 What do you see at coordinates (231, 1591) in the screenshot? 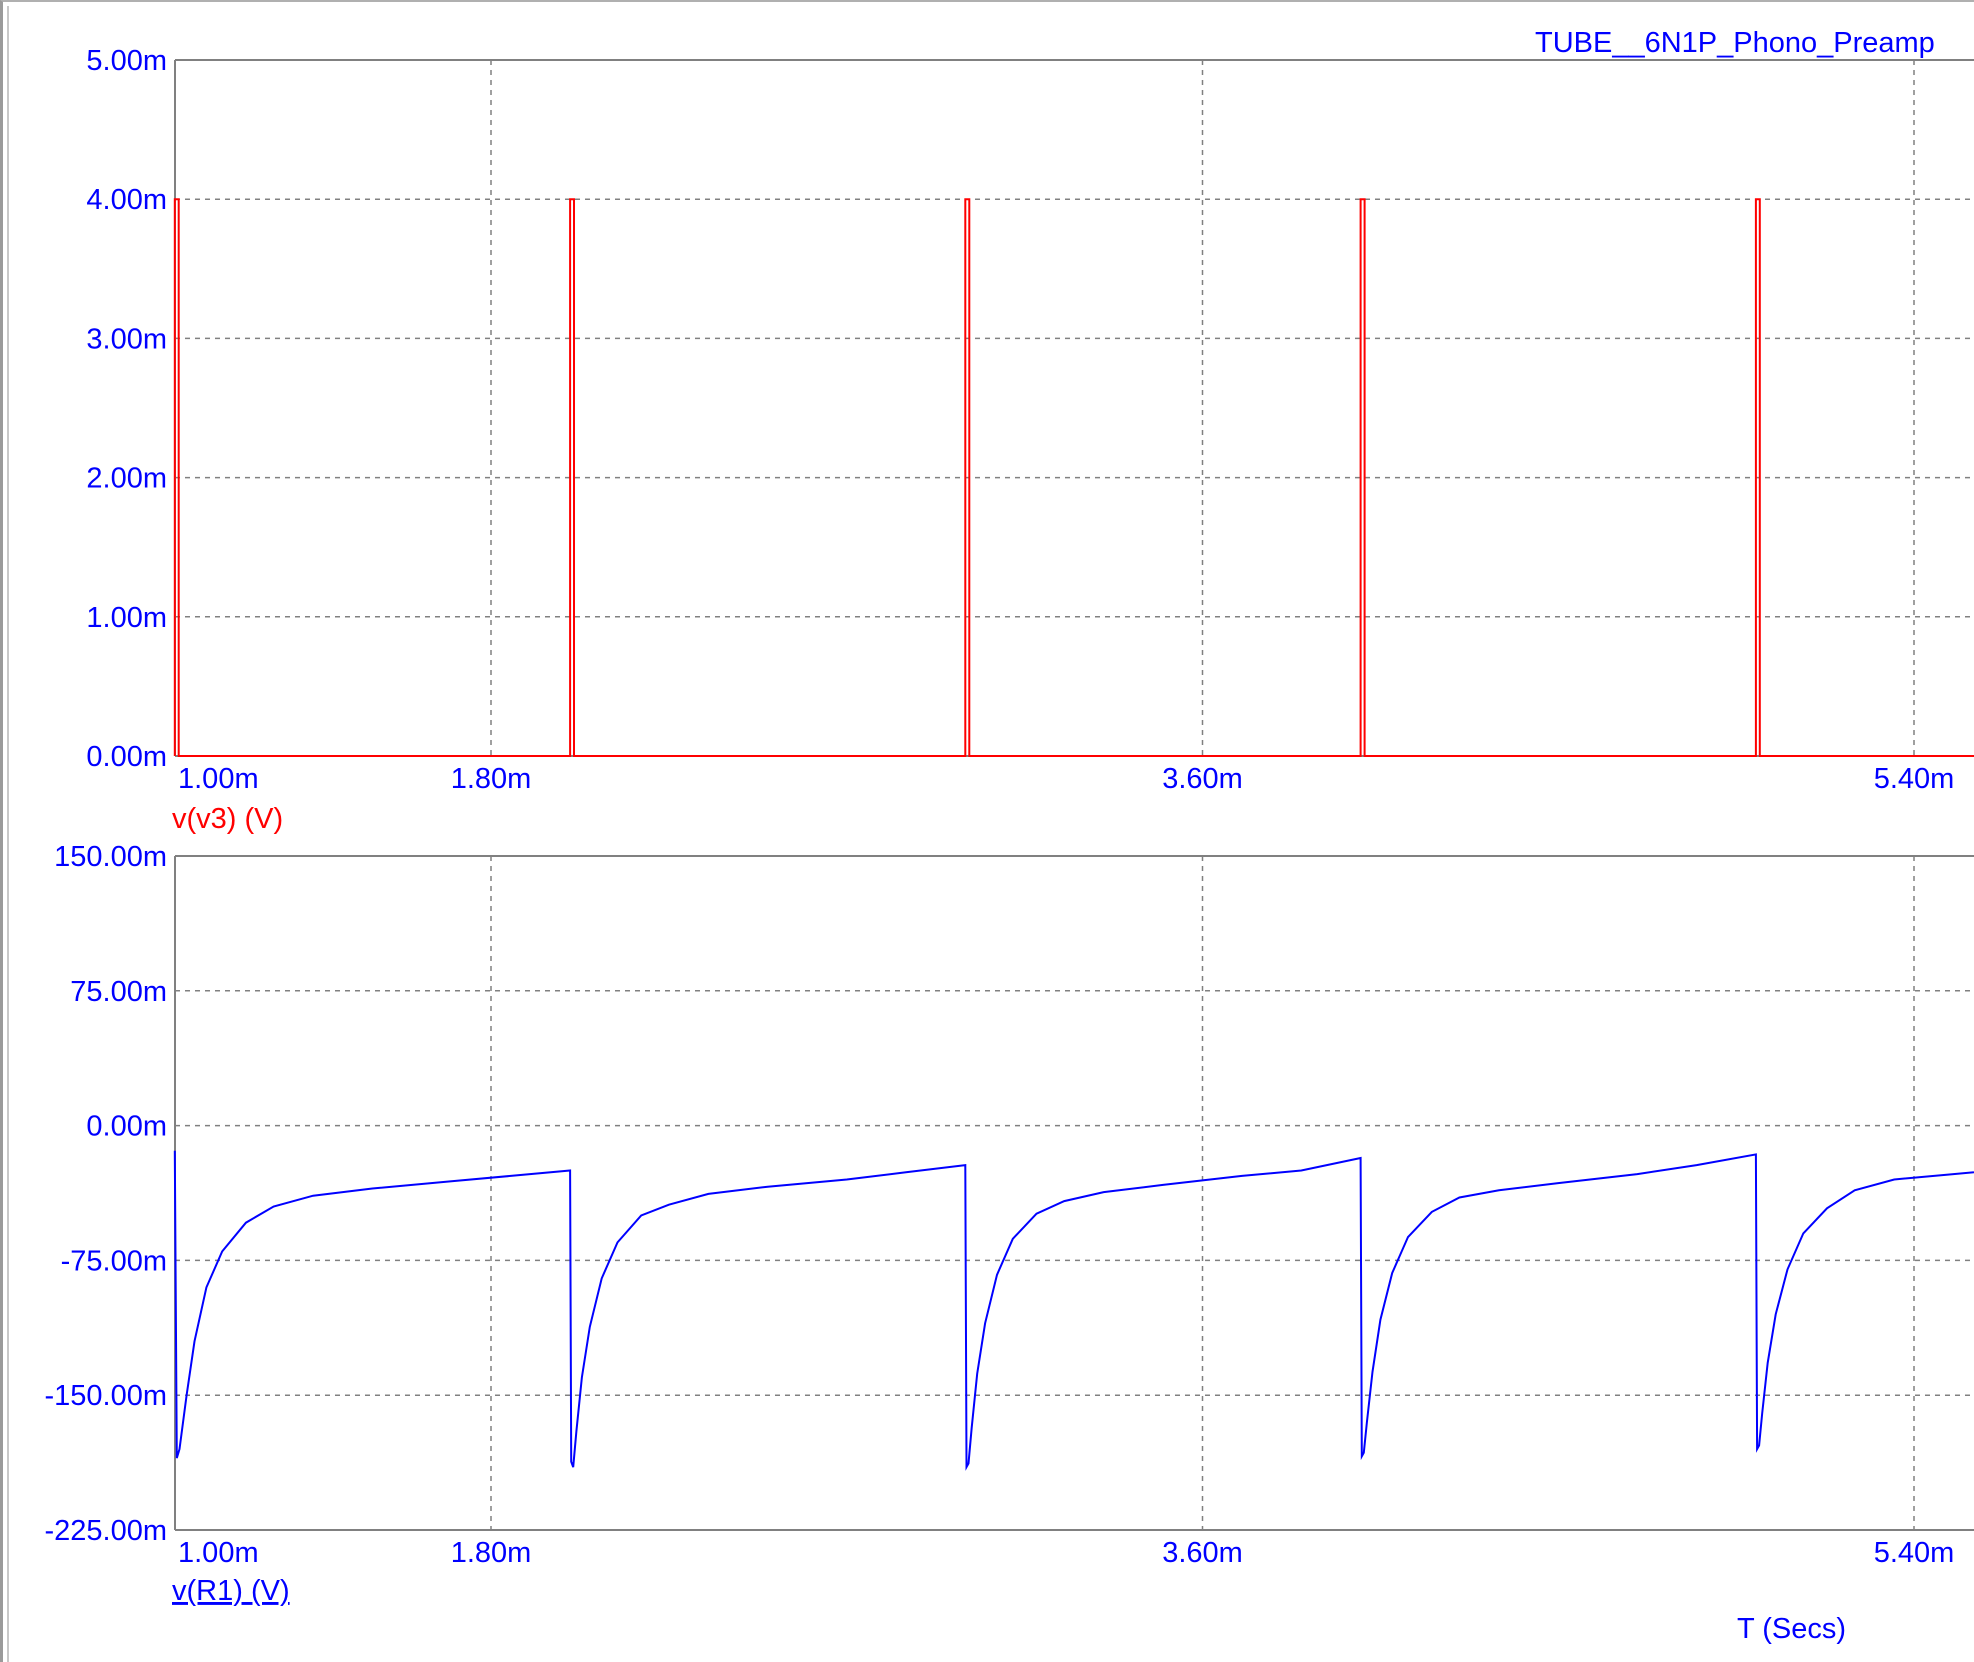
I see `bottom-trace-label: v(R1) (V)` at bounding box center [231, 1591].